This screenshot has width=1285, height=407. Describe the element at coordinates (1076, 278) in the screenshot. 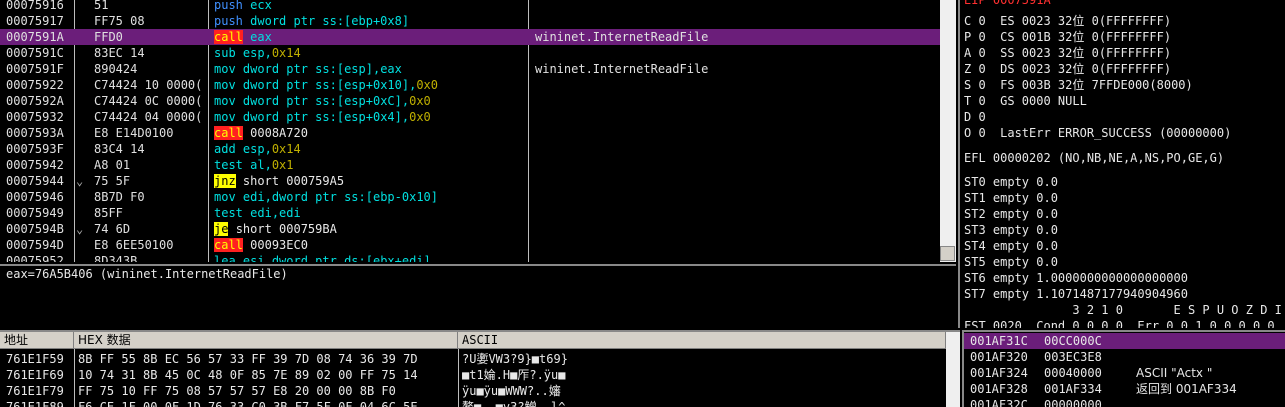

I see `fpu-register-row: ST6 empty 1.0000000000000000000` at that location.